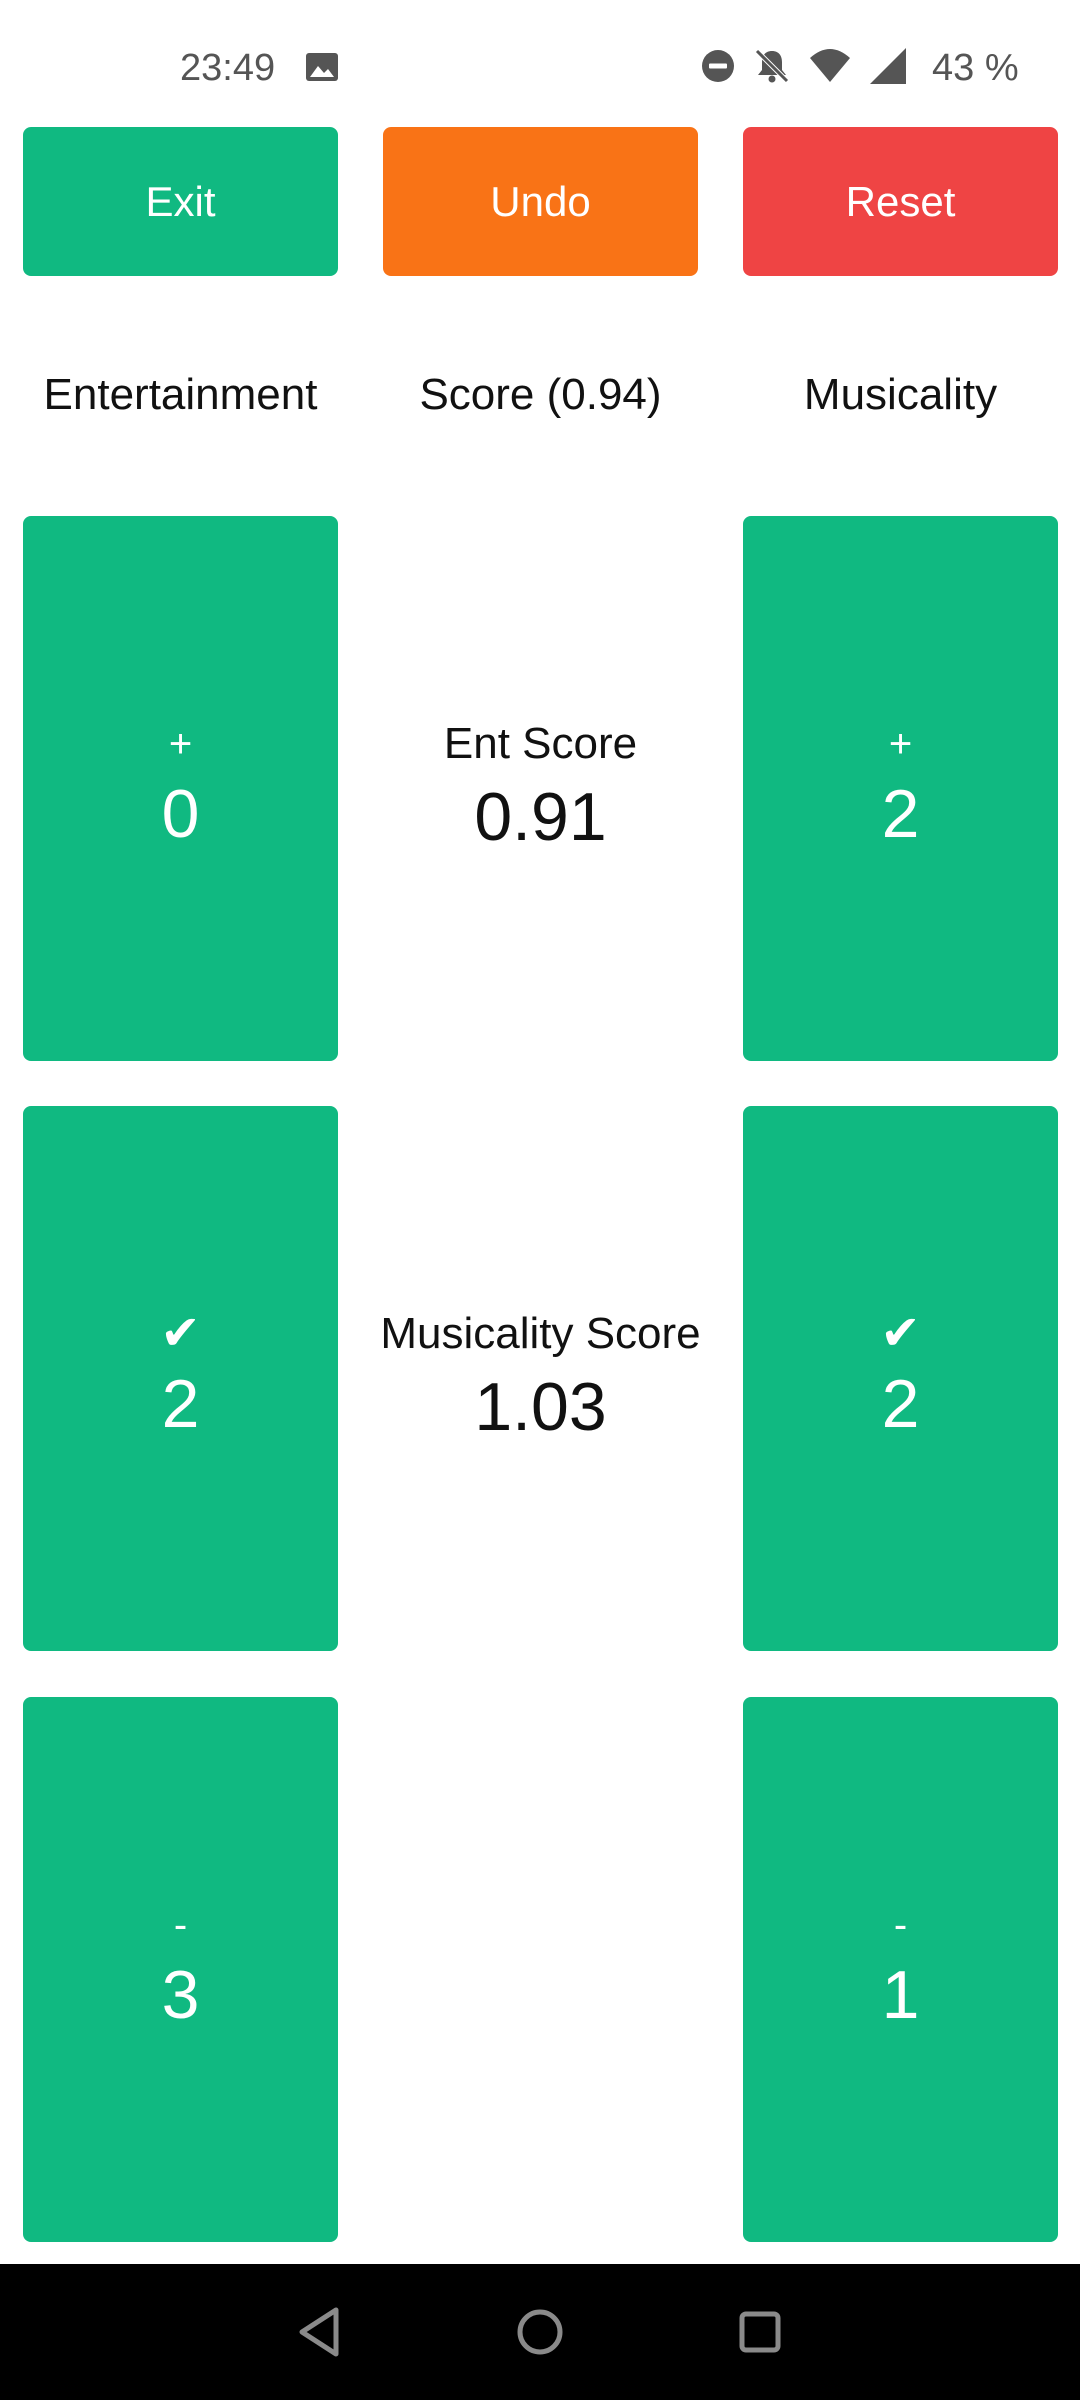 This screenshot has width=1080, height=2400. I want to click on wifi-icon, so click(830, 68).